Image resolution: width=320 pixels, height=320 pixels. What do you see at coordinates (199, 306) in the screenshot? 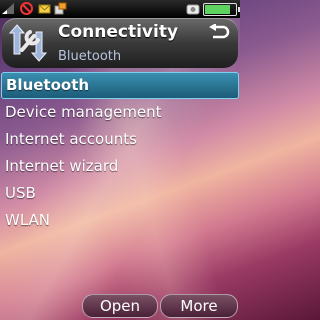
I see `more-button: More` at bounding box center [199, 306].